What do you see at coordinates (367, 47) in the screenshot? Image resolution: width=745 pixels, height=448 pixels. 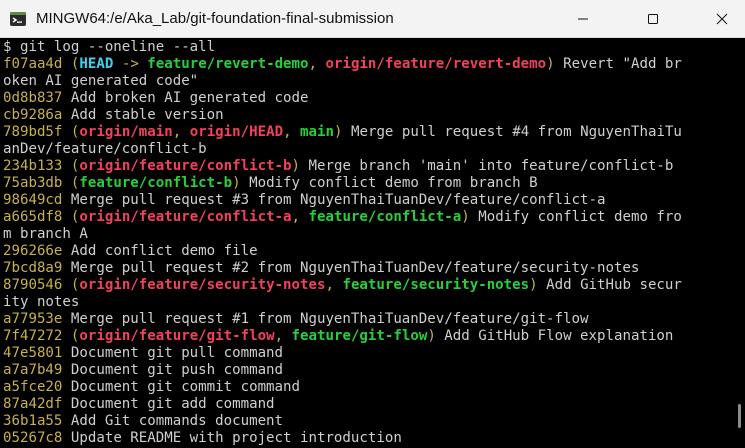 I see `command-line: $ git log --oneline --all` at bounding box center [367, 47].